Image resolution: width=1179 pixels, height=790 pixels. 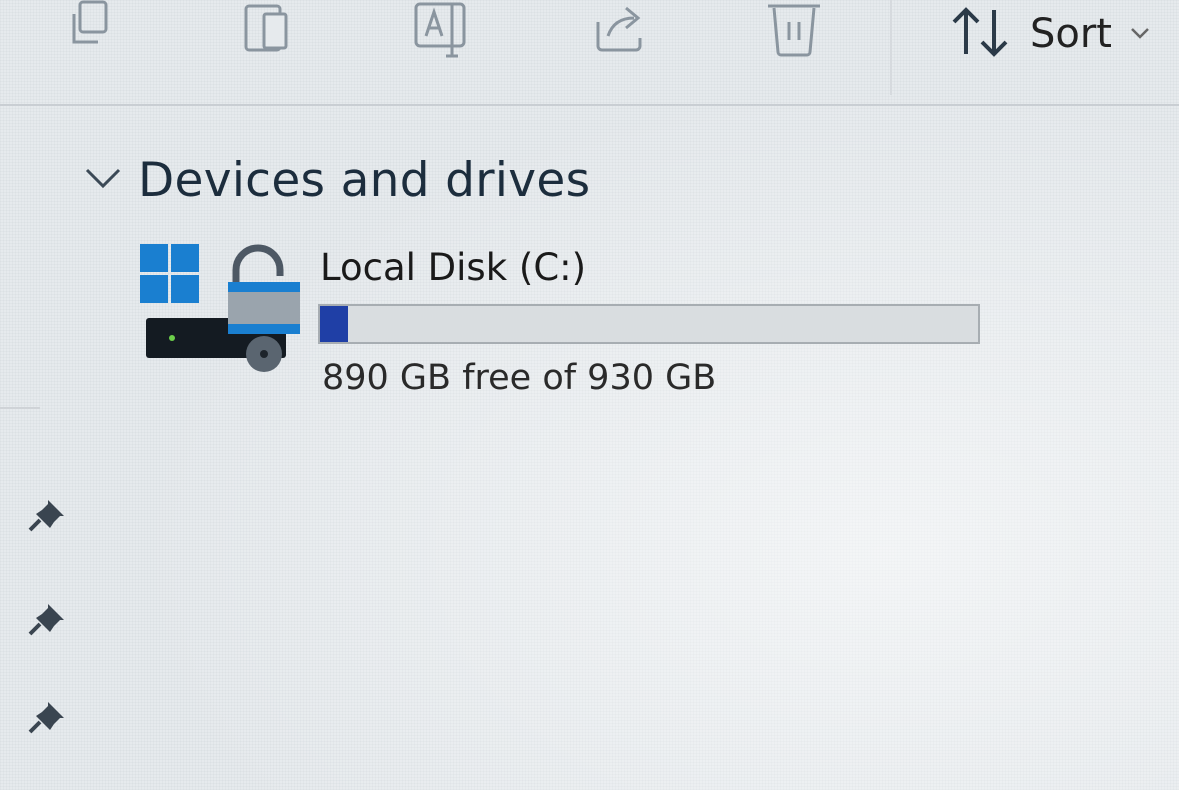 I want to click on sort-label: Sort, so click(x=1071, y=34).